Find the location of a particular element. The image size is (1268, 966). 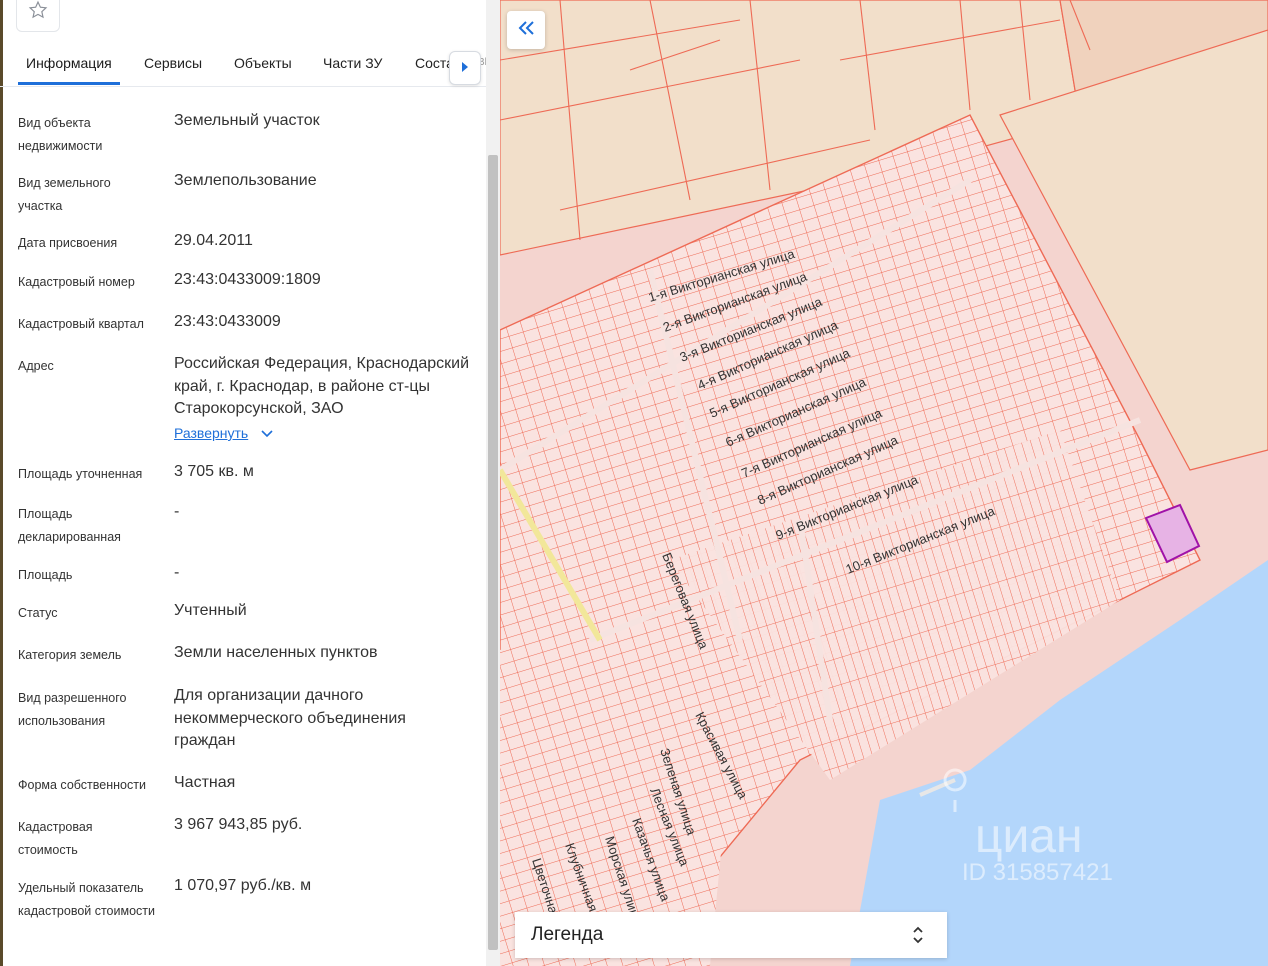

label: Площадь декларированная is located at coordinates (69, 525).